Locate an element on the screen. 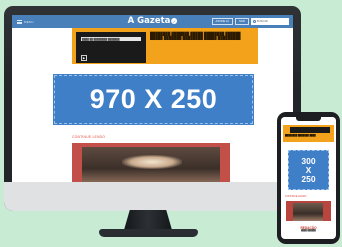 Image resolution: width=342 pixels, height=247 pixels. section-label: CONTINUE LENDO is located at coordinates (89, 137).